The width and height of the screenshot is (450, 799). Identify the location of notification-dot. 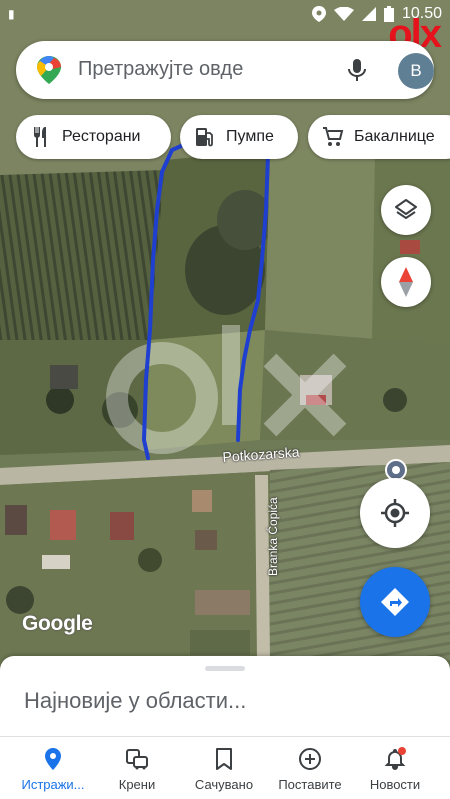
(402, 751).